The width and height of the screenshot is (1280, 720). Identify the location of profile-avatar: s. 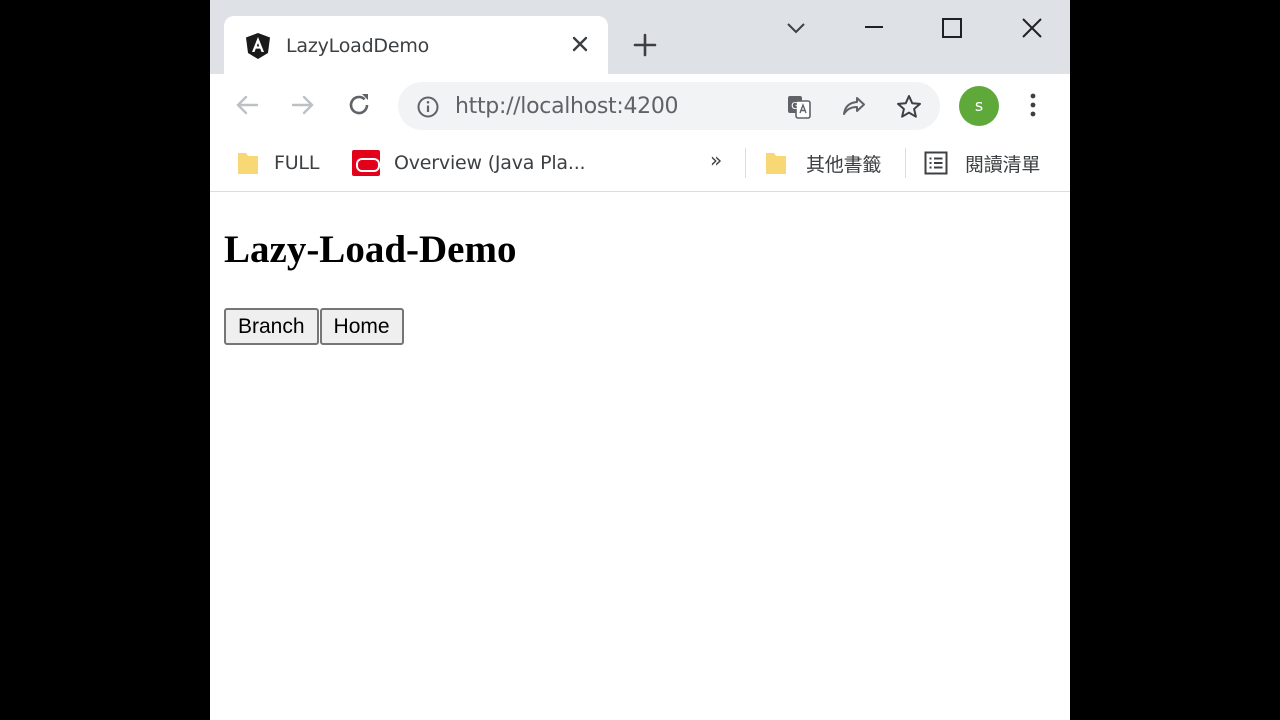
(979, 106).